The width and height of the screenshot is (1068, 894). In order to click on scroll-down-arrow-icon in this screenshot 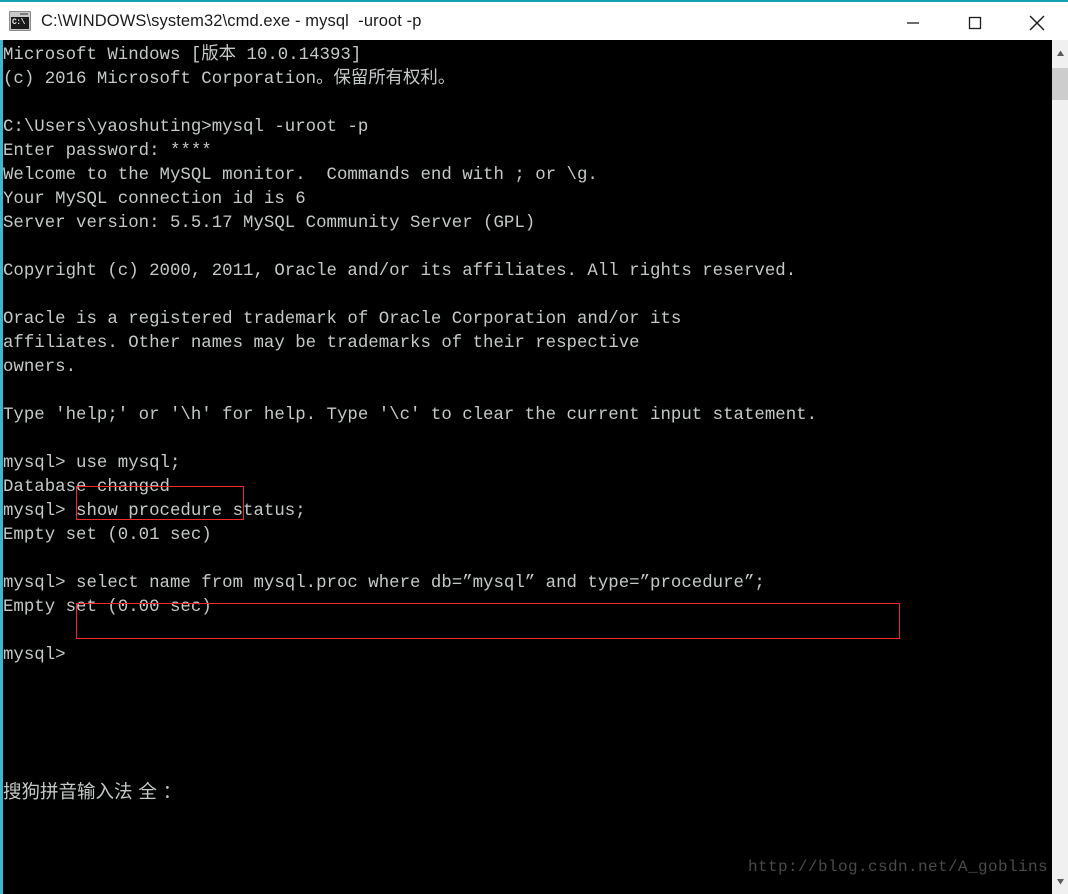, I will do `click(1060, 881)`.